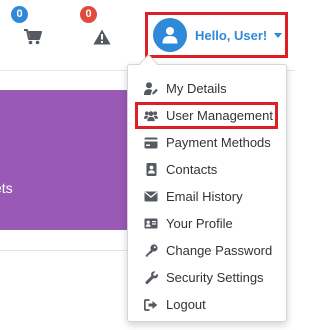  I want to click on wrench-icon, so click(151, 278).